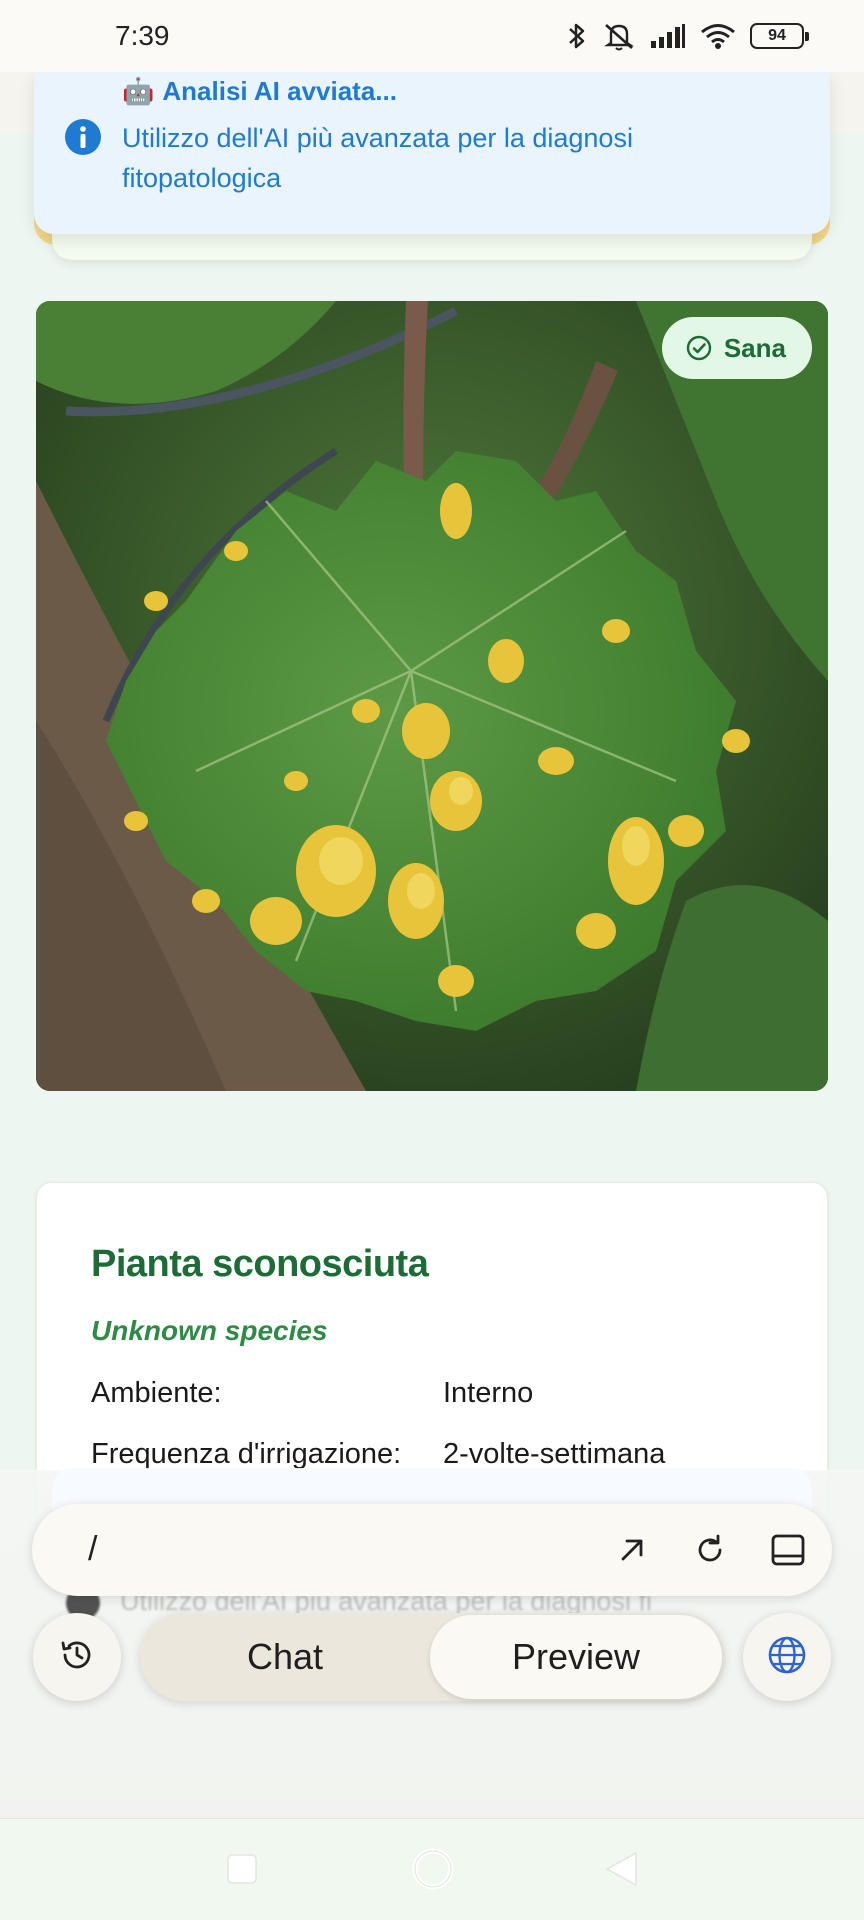  I want to click on battery-icon: 94, so click(779, 36).